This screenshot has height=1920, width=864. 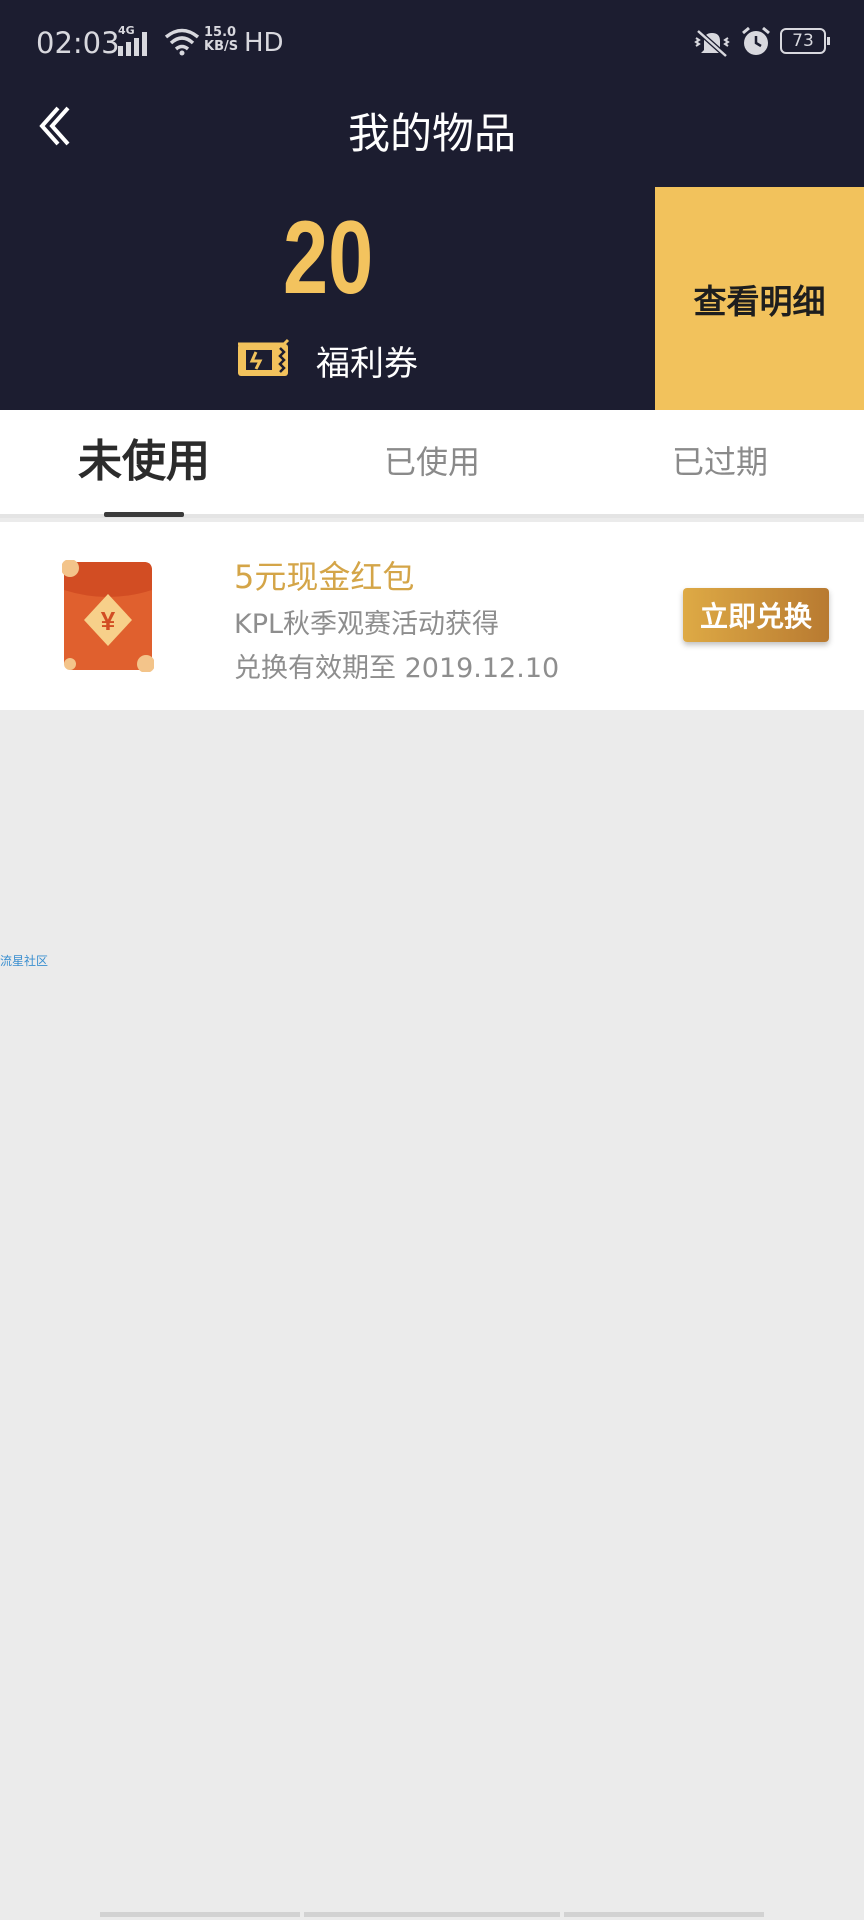 What do you see at coordinates (432, 43) in the screenshot?
I see `status-bar: 02:03 4G 15.0 KB/S HD 73` at bounding box center [432, 43].